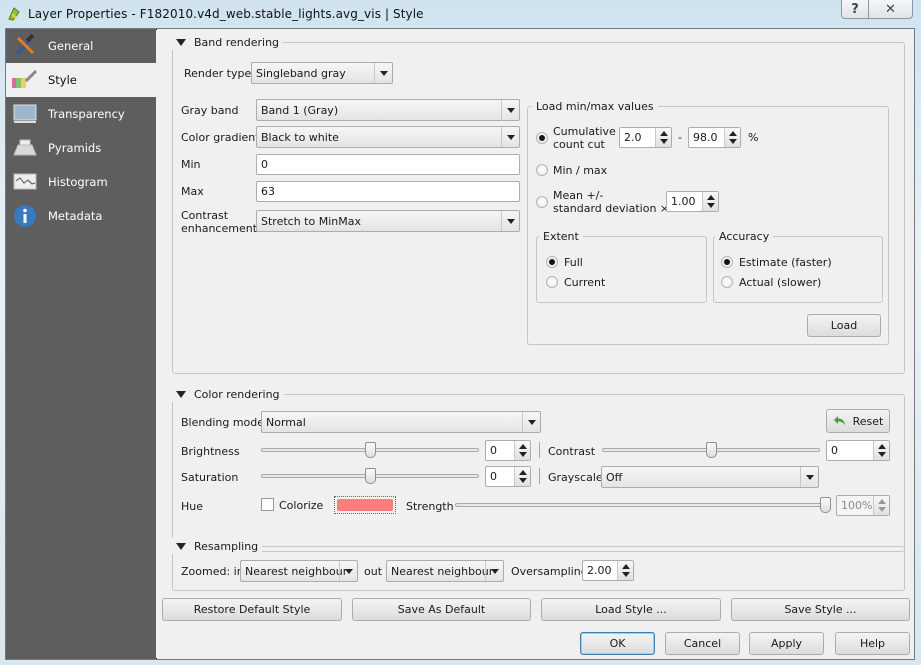 Image resolution: width=921 pixels, height=665 pixels. I want to click on brightness-spinbox: 0, so click(508, 450).